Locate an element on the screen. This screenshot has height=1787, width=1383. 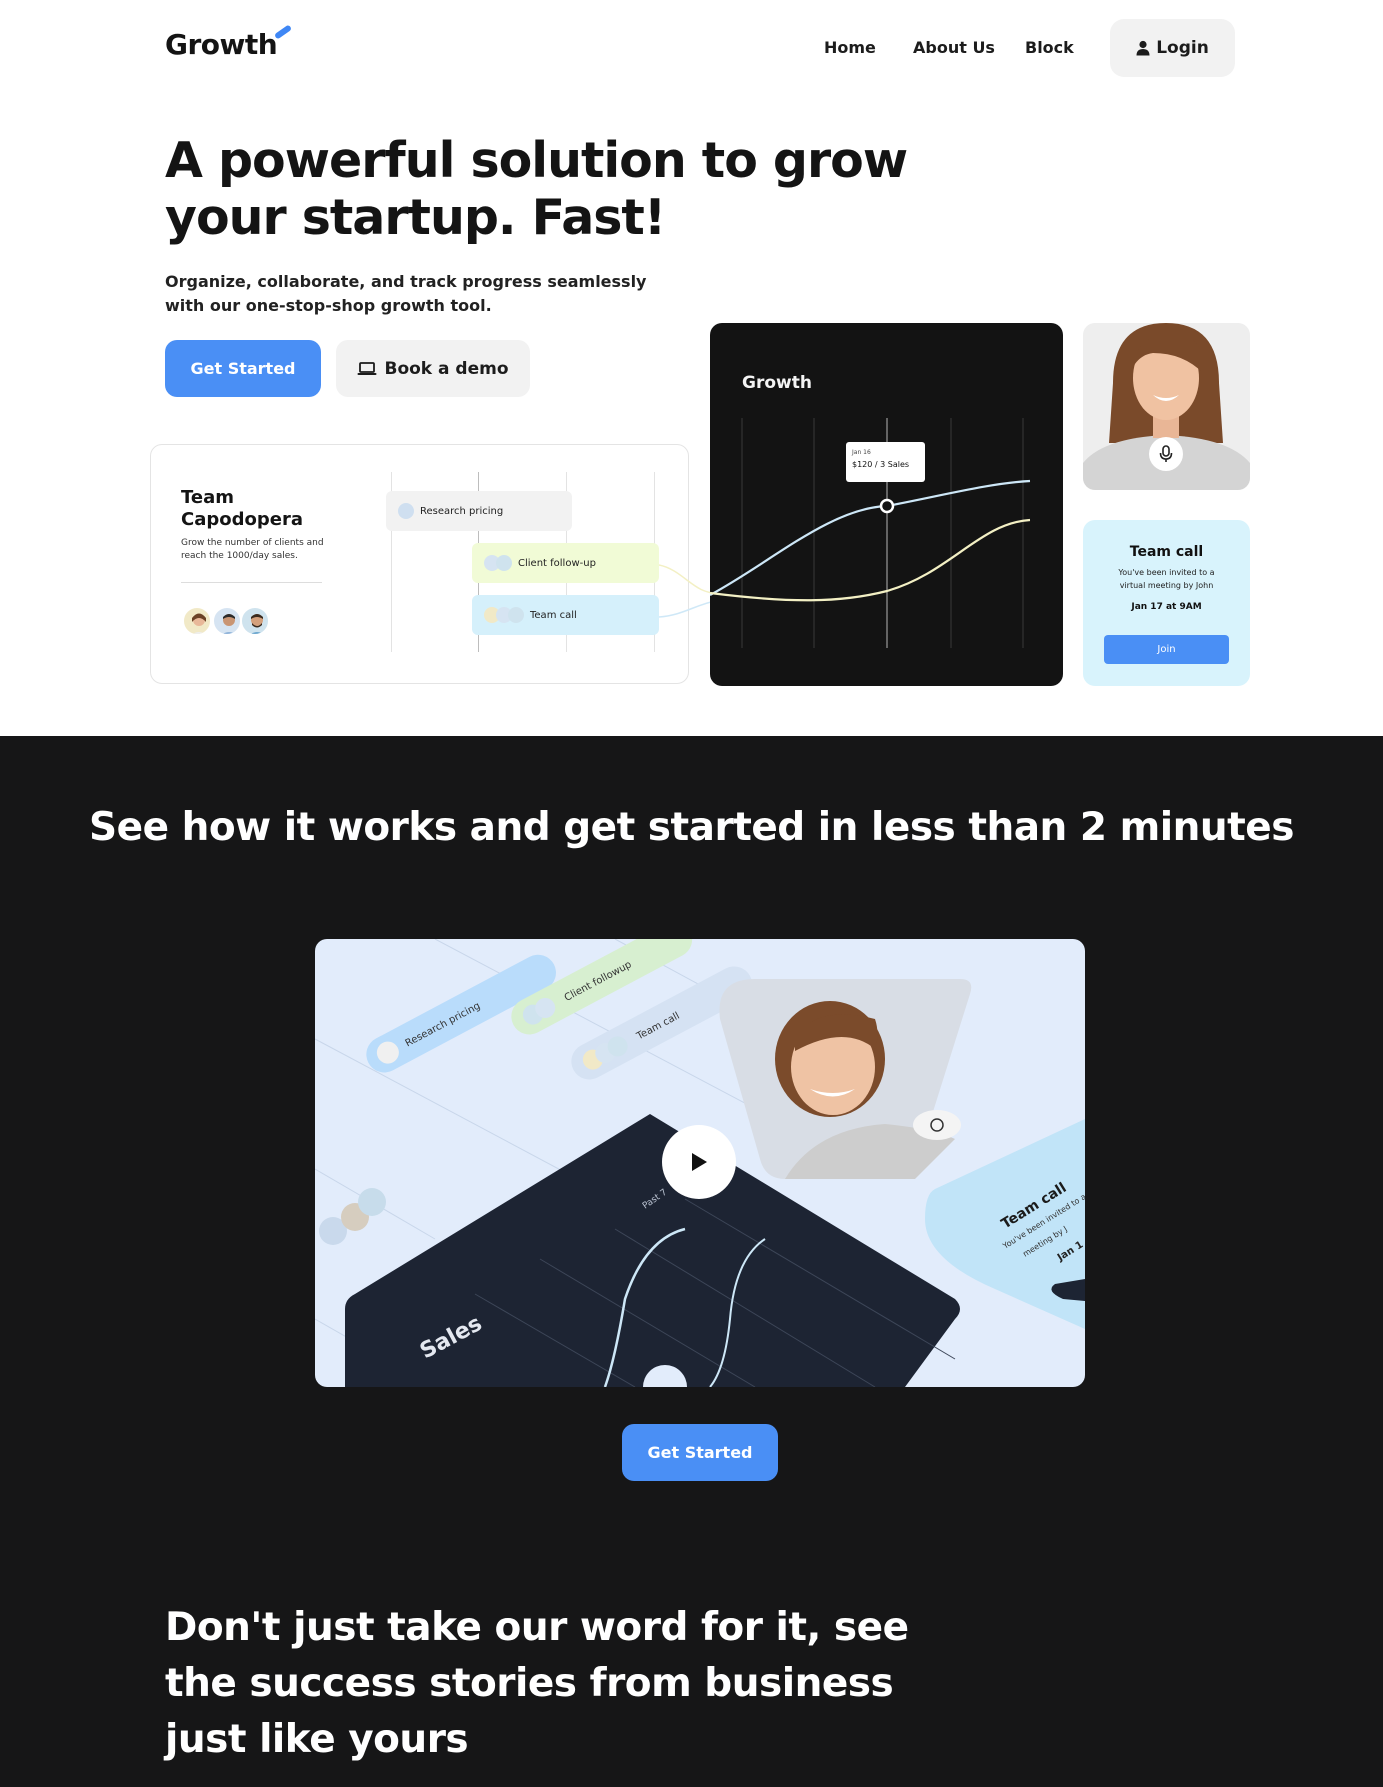
chart-line-yellow is located at coordinates (870, 560).